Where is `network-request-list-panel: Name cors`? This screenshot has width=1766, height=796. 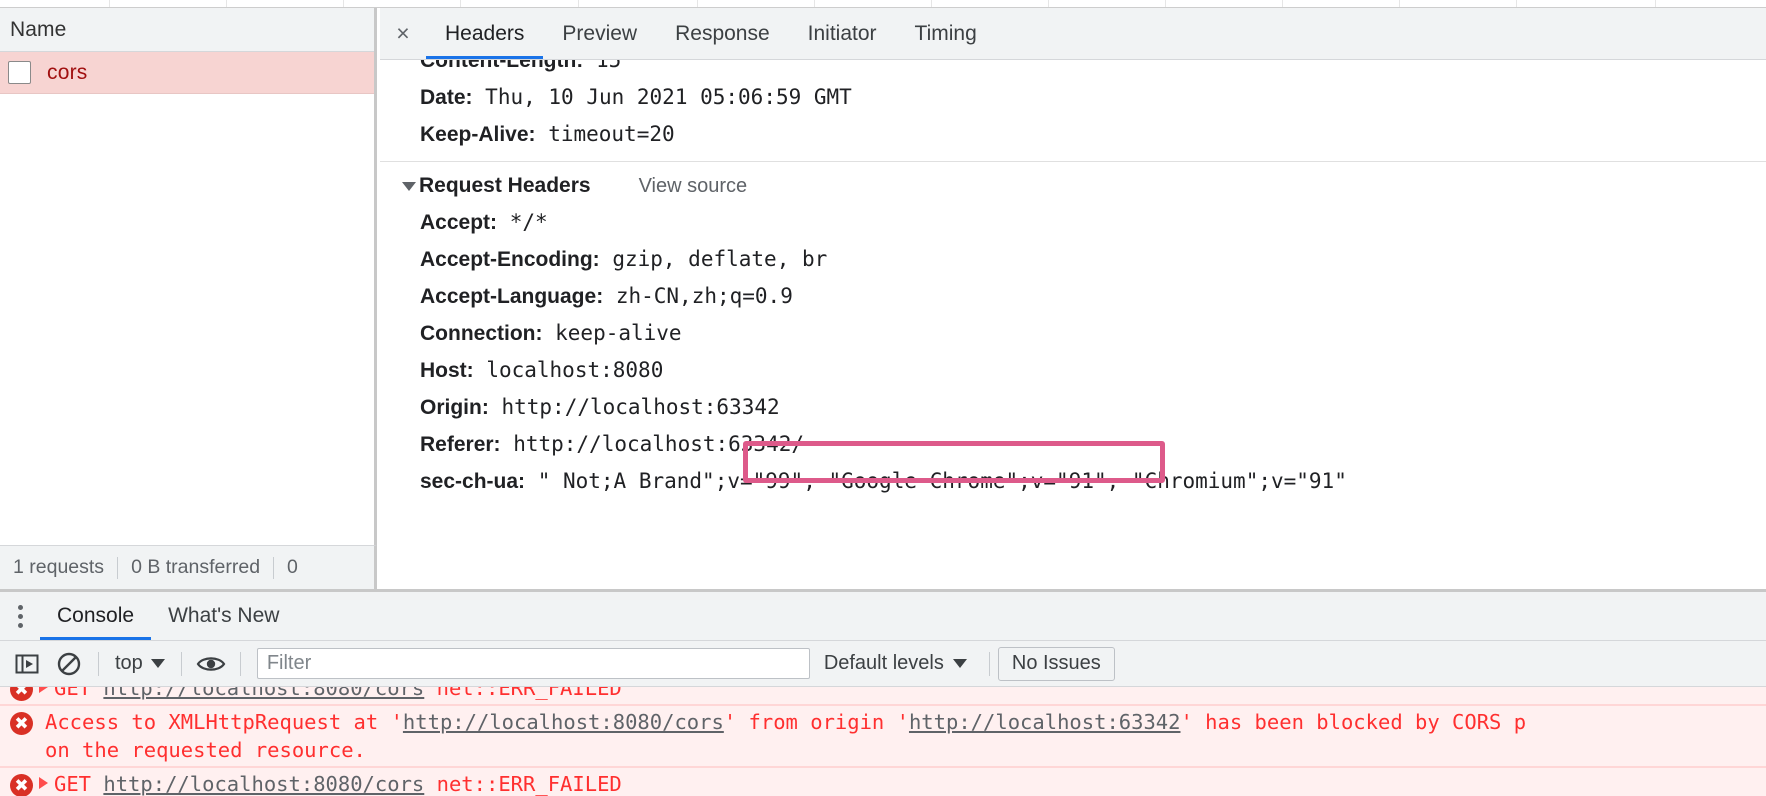 network-request-list-panel: Name cors is located at coordinates (188, 276).